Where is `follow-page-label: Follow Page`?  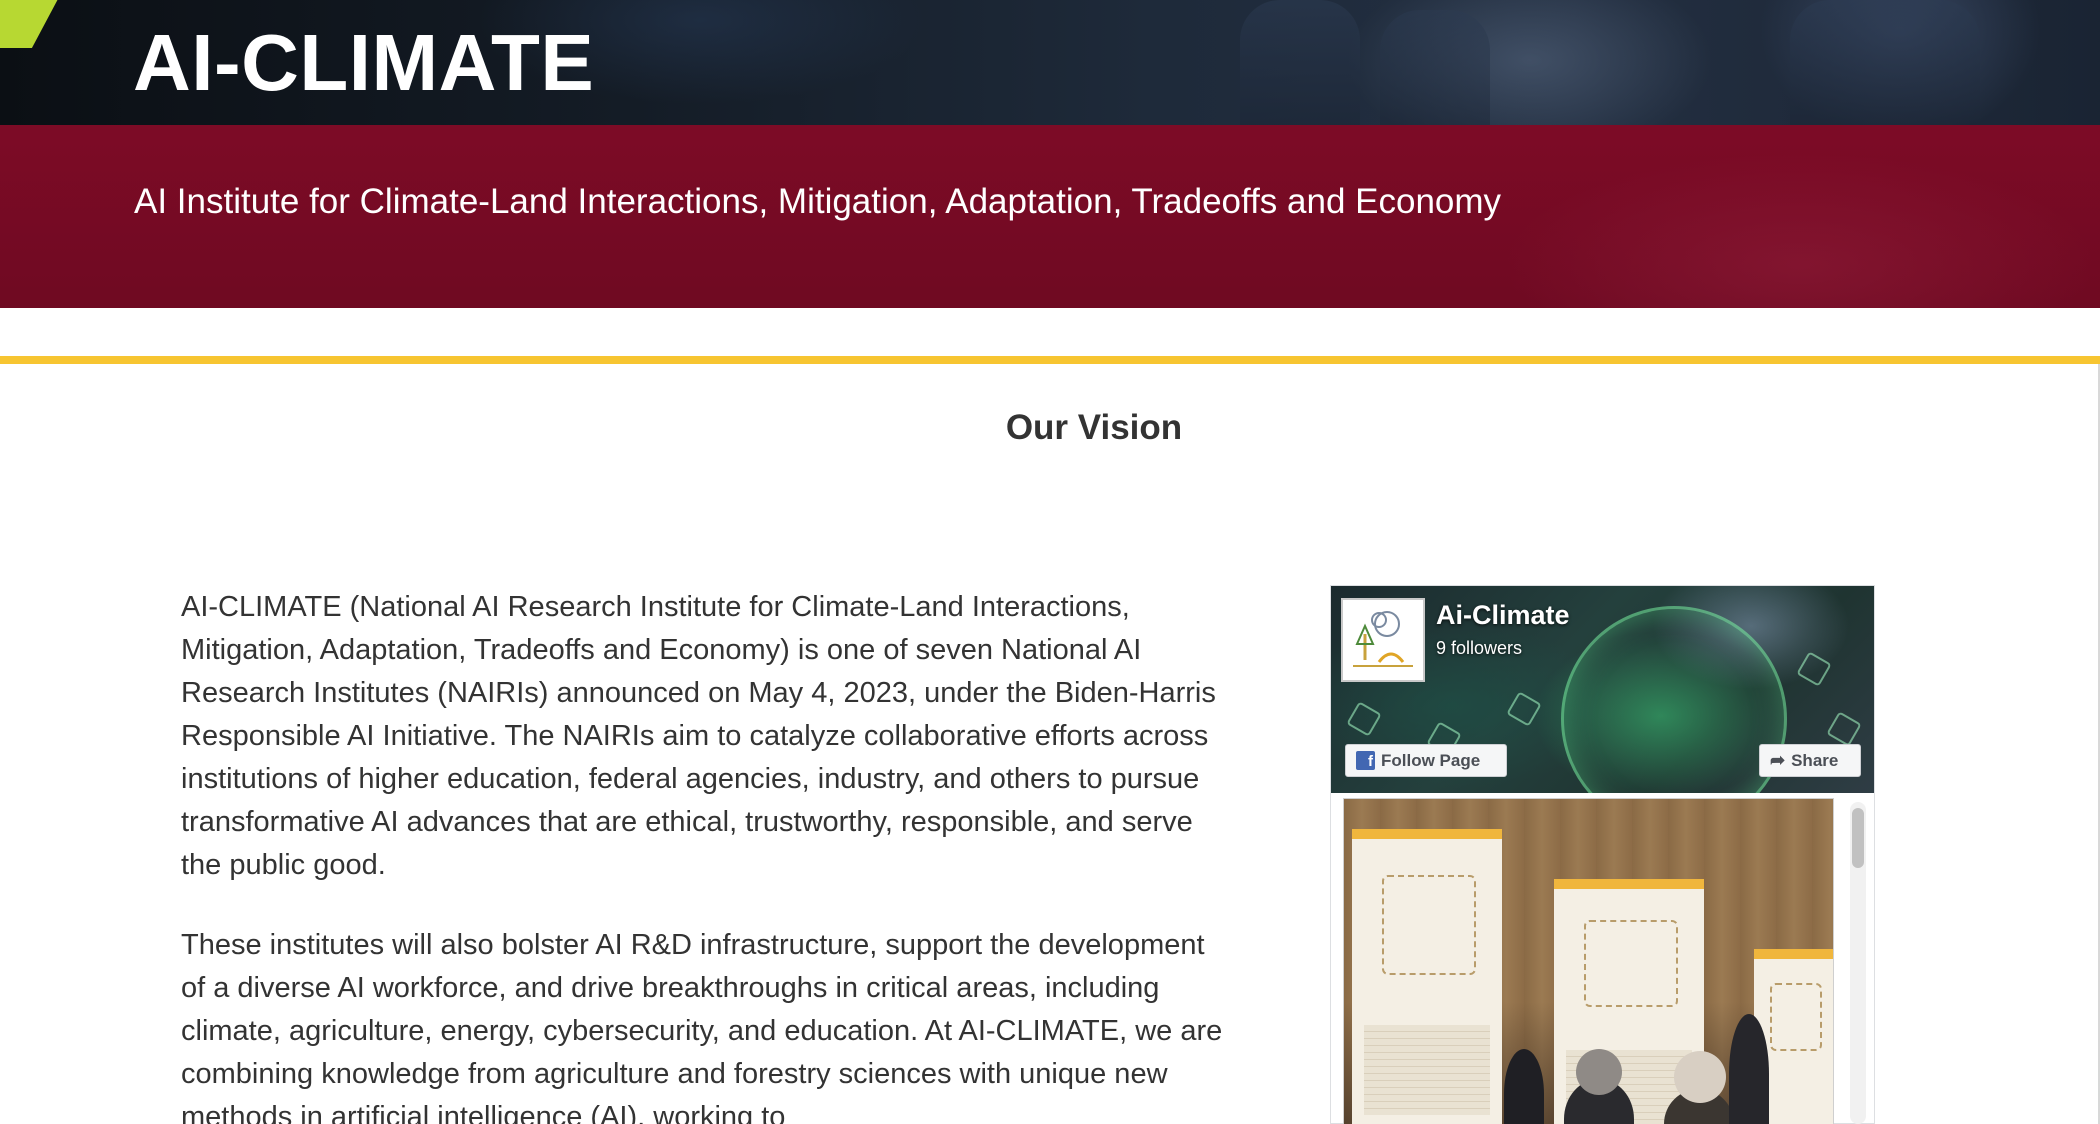 follow-page-label: Follow Page is located at coordinates (1431, 760).